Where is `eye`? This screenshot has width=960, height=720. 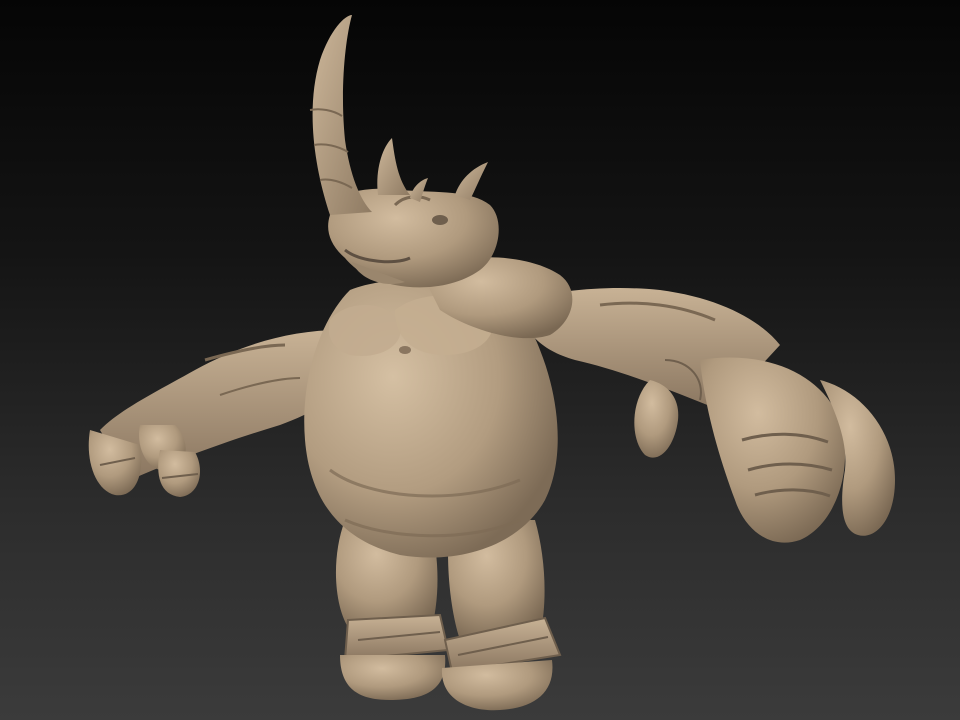 eye is located at coordinates (440, 220).